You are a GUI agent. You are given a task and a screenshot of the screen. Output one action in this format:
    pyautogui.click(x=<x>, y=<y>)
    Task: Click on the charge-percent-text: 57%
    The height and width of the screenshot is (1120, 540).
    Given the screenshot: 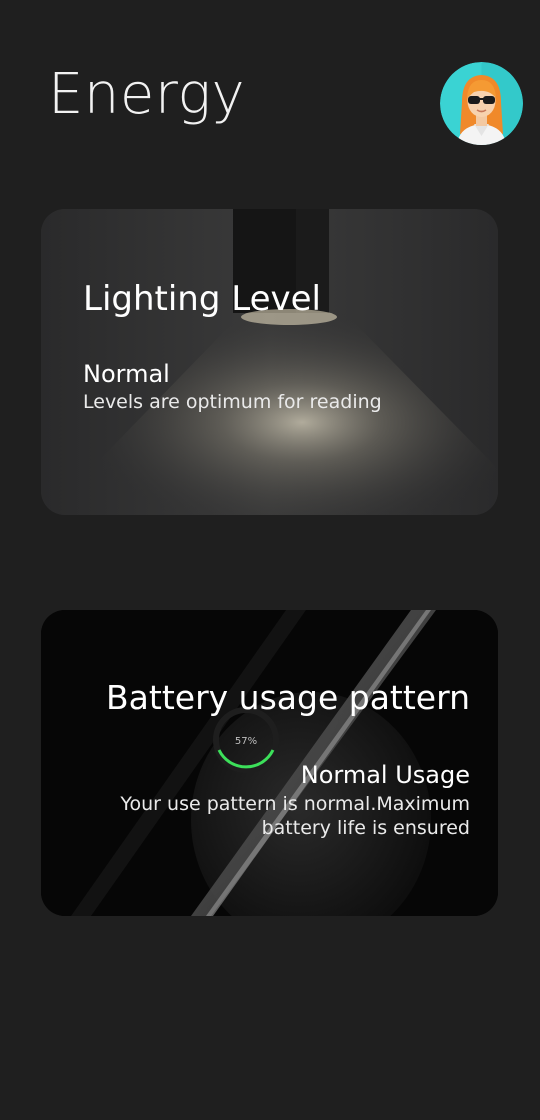 What is the action you would take?
    pyautogui.click(x=246, y=741)
    